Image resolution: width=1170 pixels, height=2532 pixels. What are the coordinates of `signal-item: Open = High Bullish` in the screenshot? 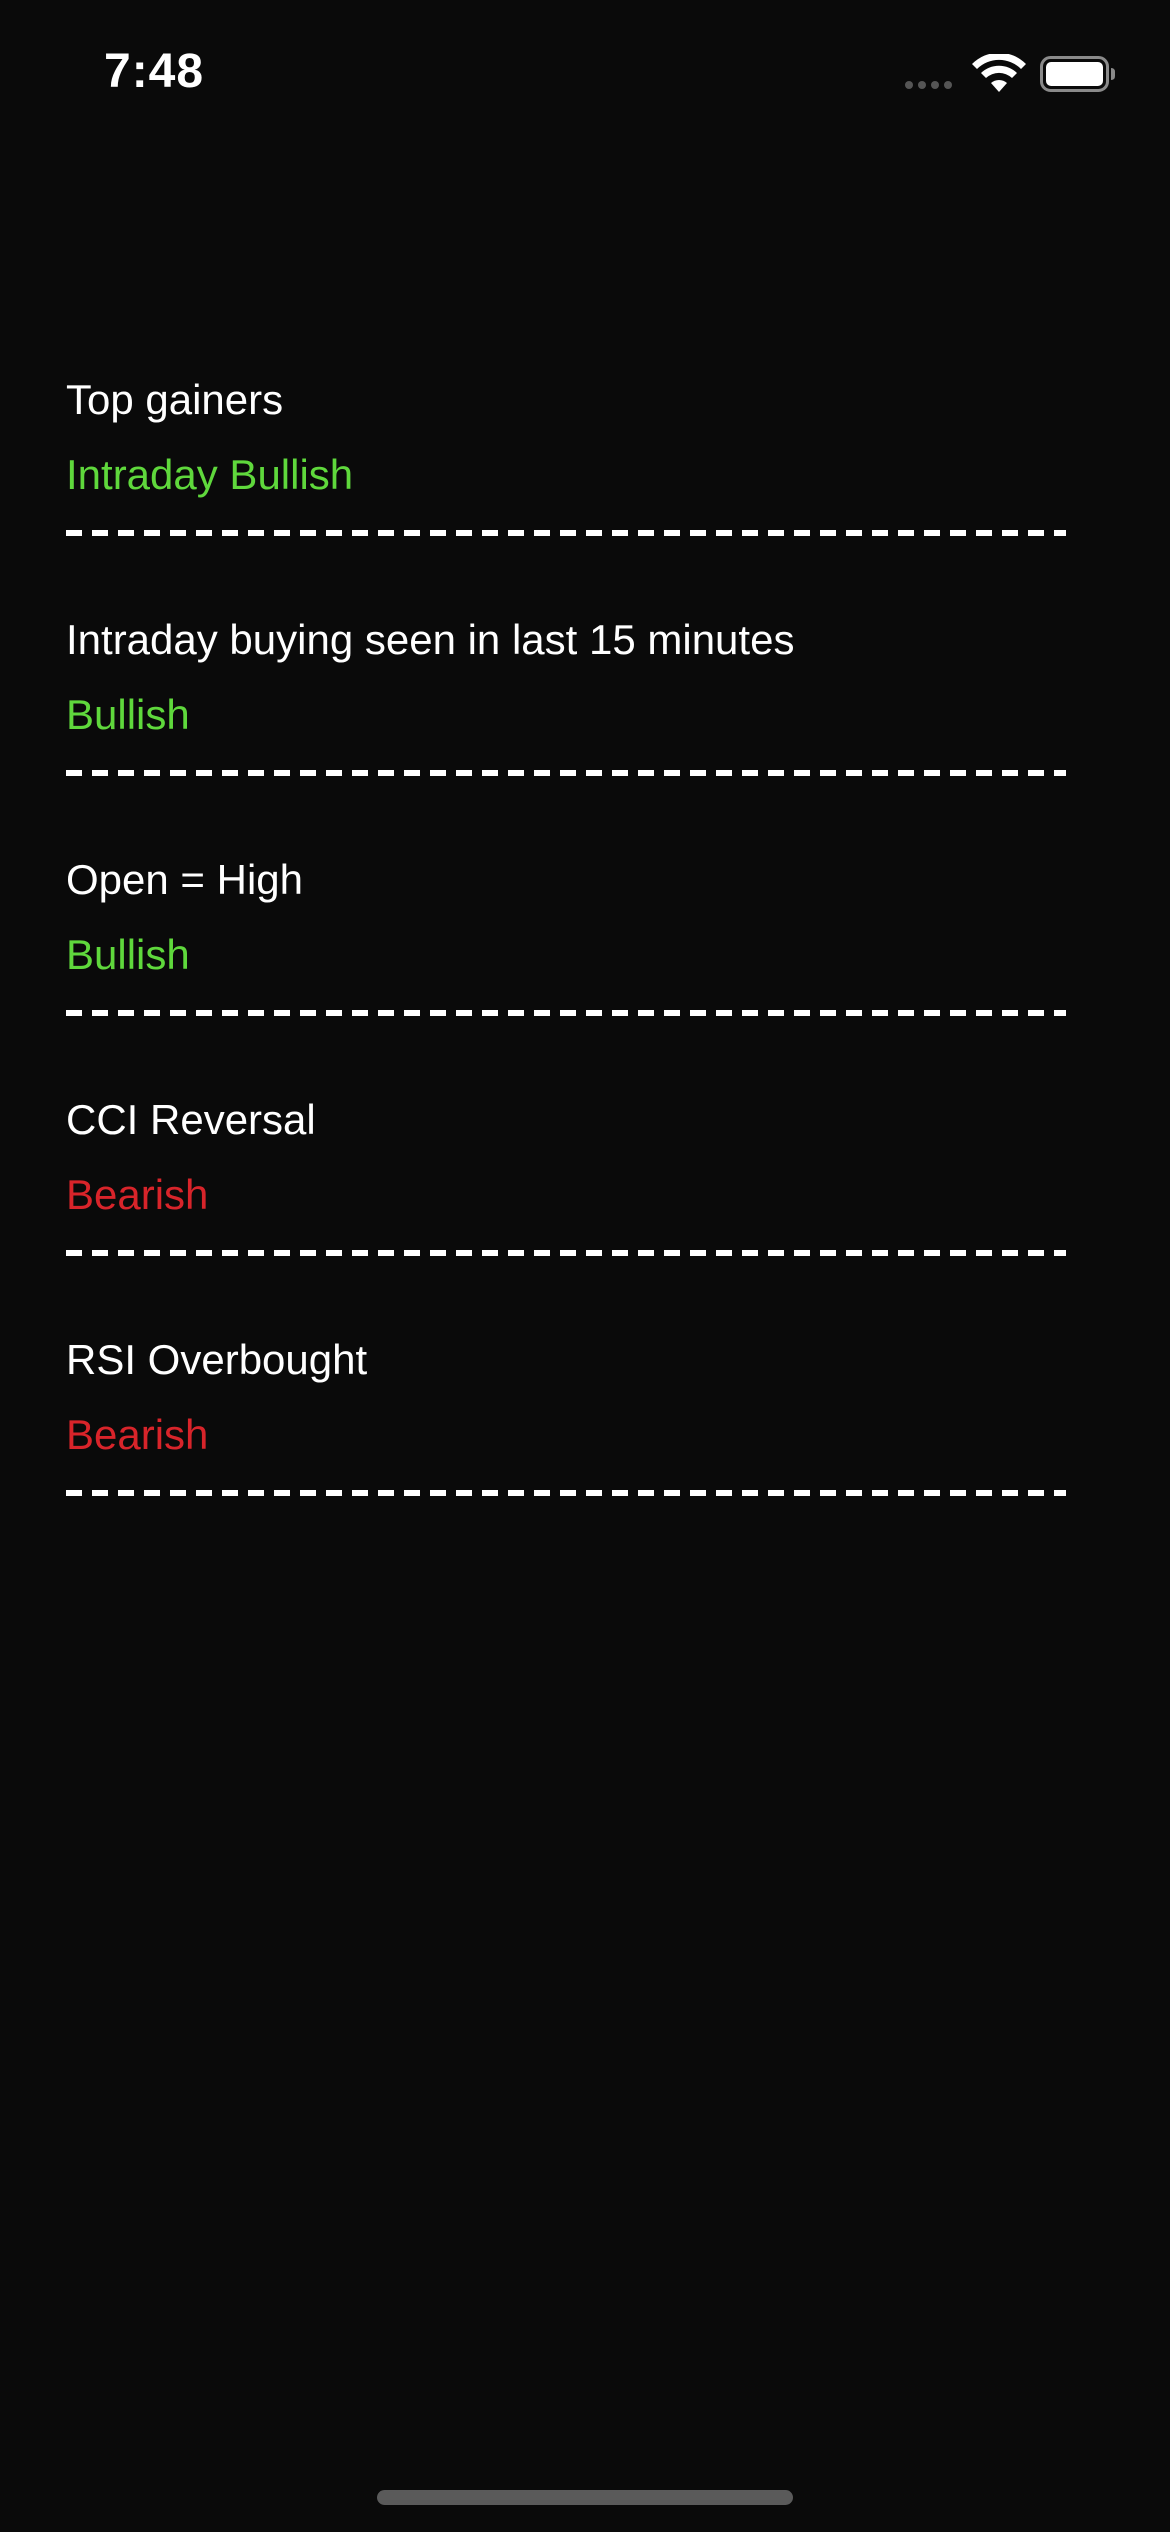 It's located at (566, 970).